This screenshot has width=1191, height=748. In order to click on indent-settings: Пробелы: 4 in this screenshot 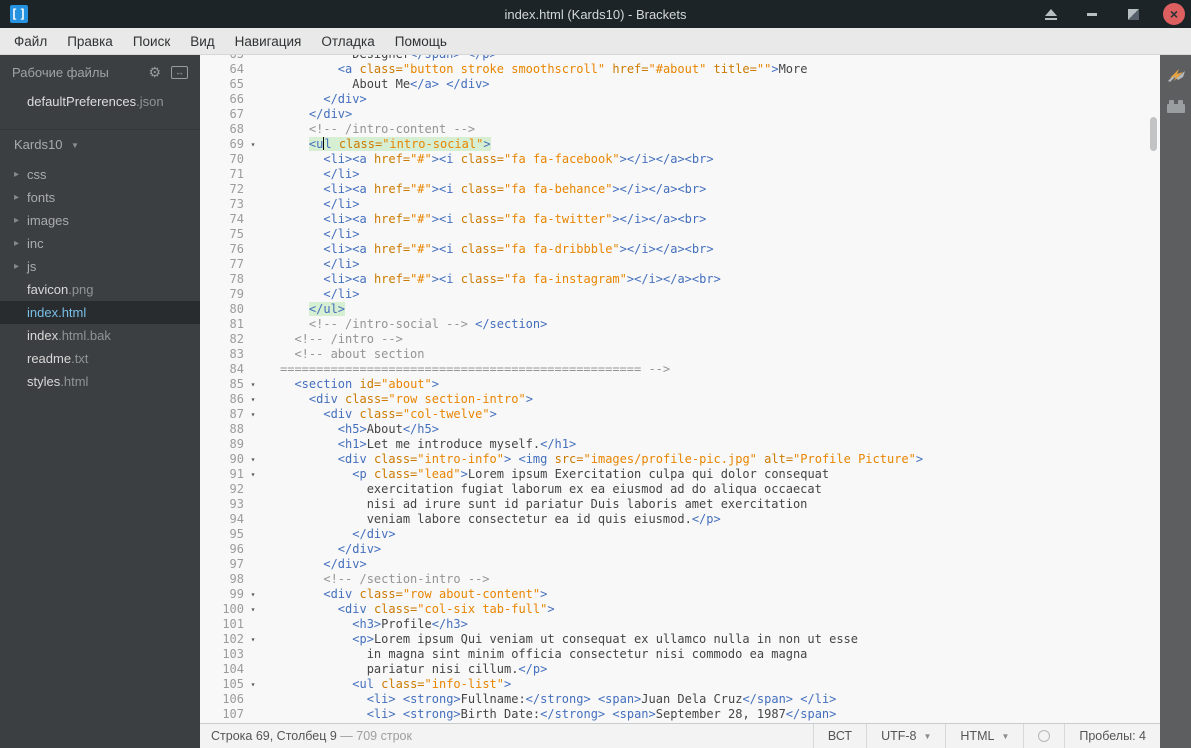, I will do `click(1112, 736)`.